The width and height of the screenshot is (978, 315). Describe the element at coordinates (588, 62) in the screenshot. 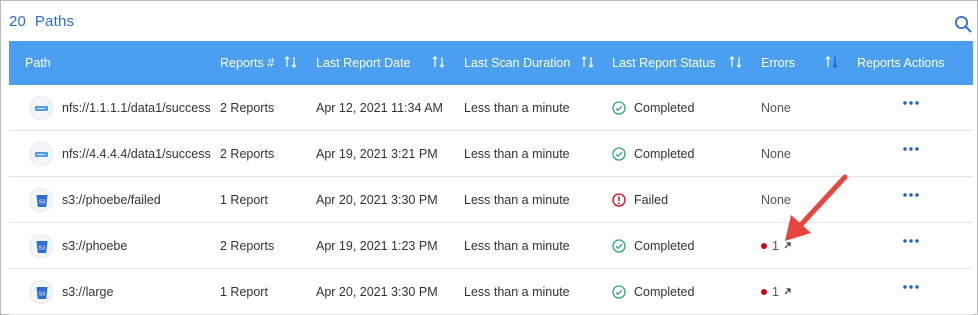

I see `sort-last-scan-duration-icon` at that location.